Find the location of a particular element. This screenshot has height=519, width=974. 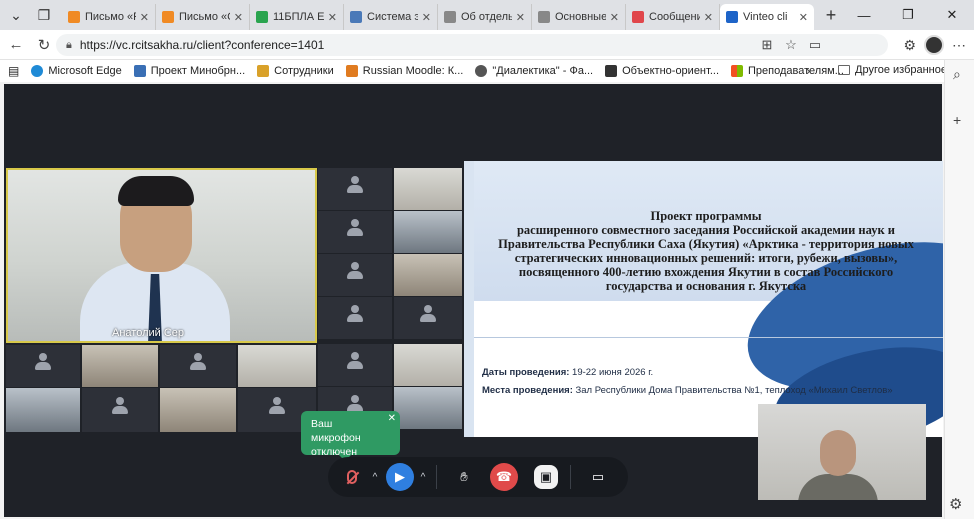

tab-title: Письмо «Спа is located at coordinates (204, 17).